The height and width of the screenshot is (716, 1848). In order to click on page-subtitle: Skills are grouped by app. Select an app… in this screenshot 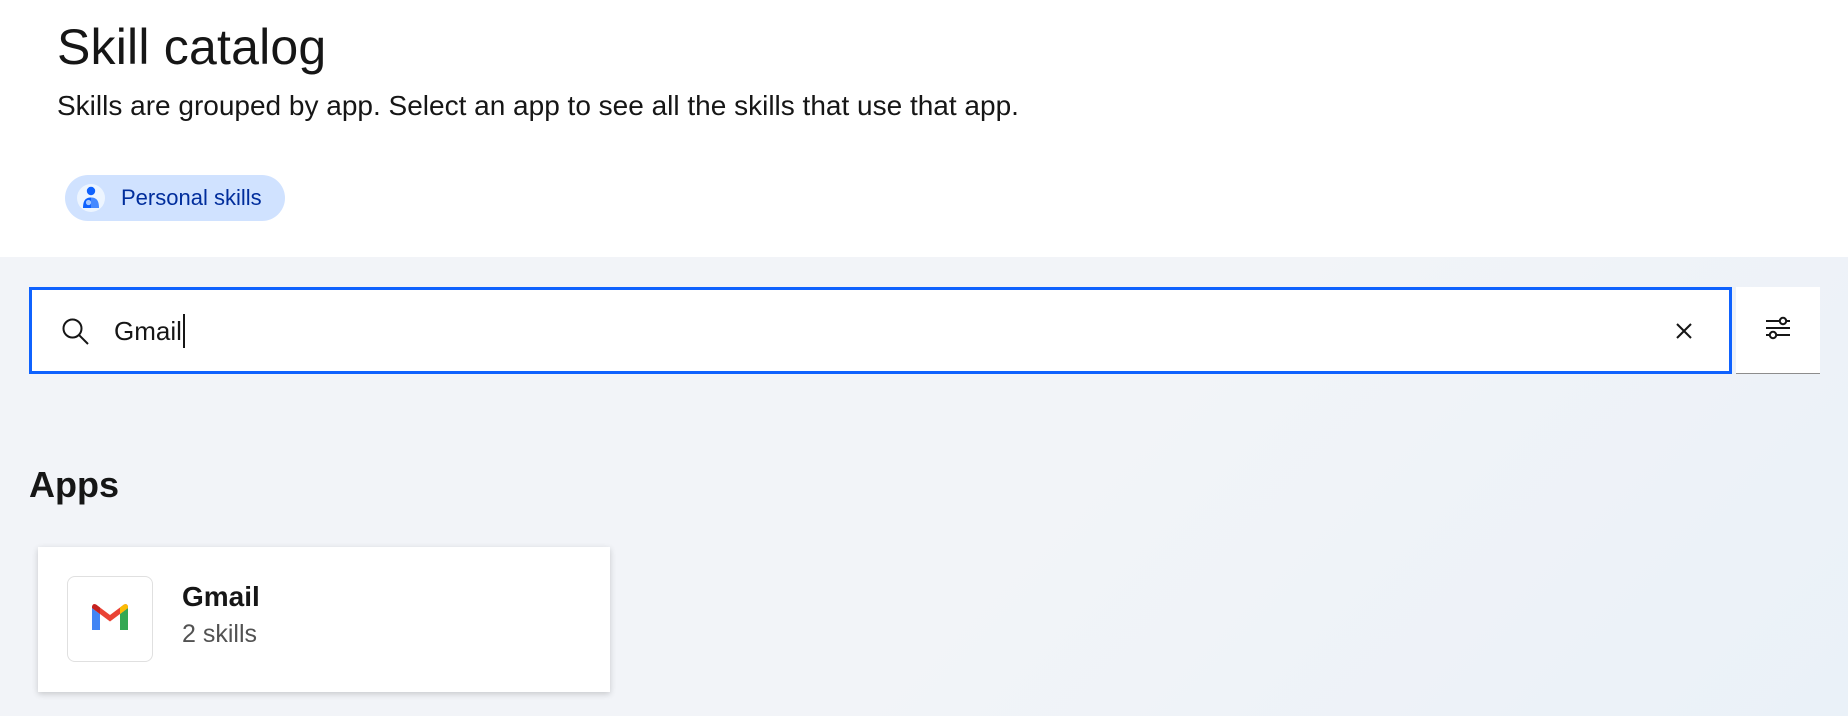, I will do `click(538, 105)`.